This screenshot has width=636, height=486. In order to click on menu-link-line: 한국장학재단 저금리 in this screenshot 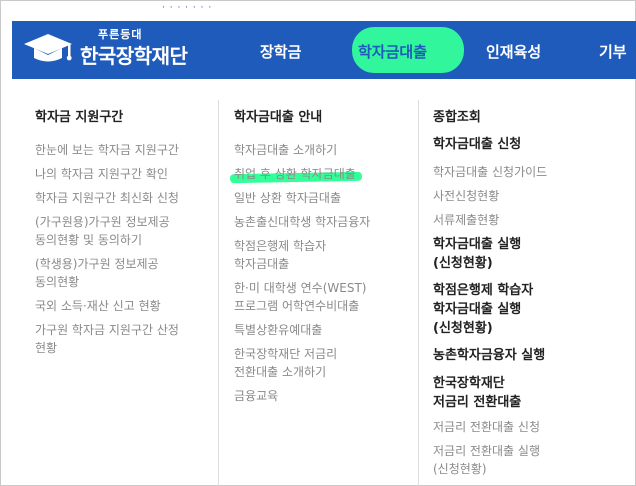, I will do `click(286, 354)`.